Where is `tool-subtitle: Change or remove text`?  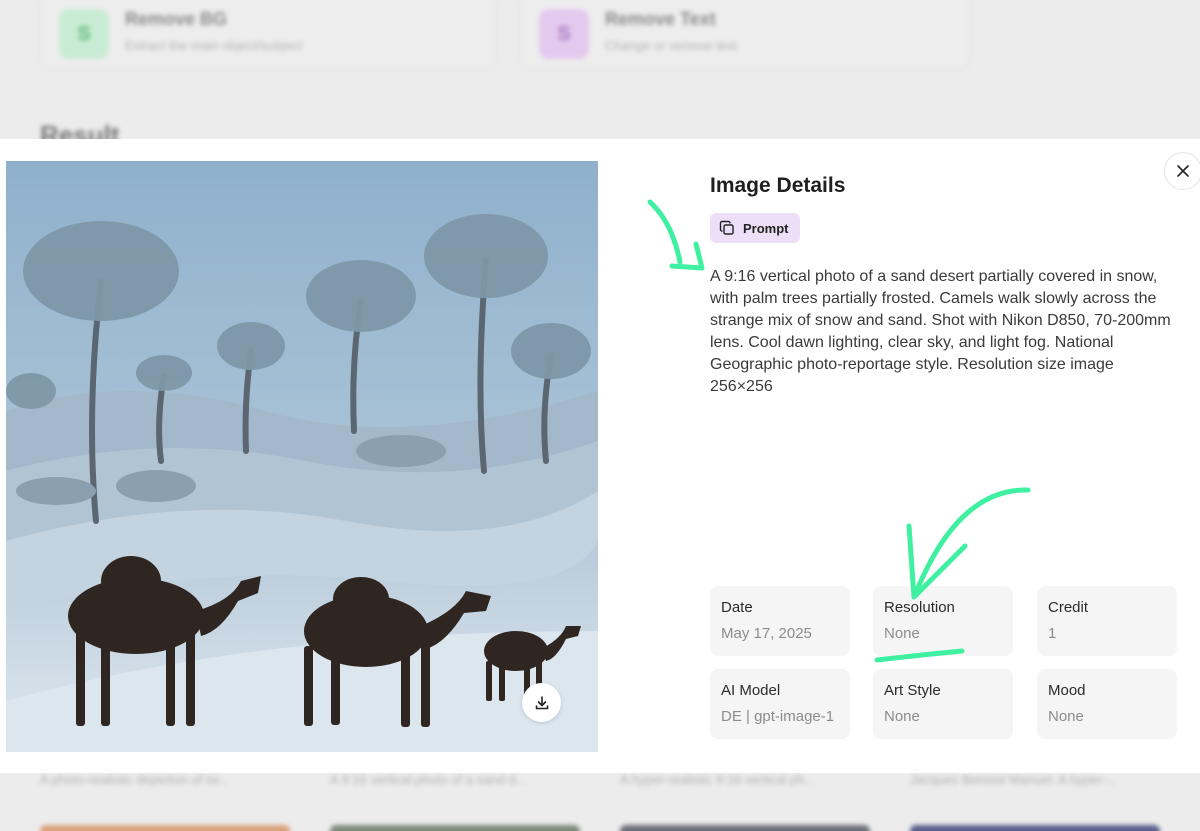
tool-subtitle: Change or remove text is located at coordinates (671, 45).